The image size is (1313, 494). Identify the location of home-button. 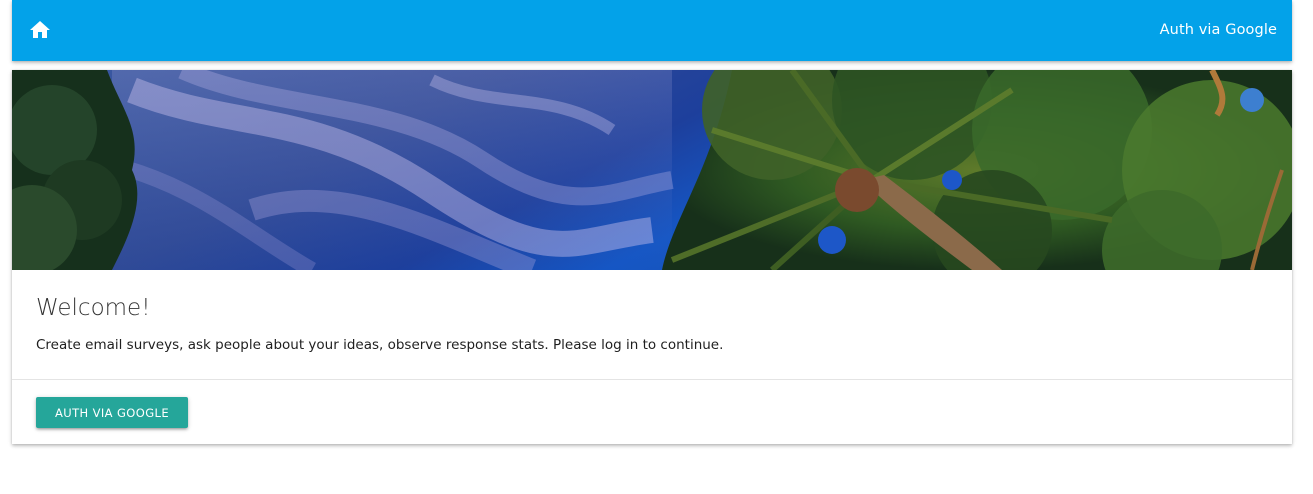
(40, 30).